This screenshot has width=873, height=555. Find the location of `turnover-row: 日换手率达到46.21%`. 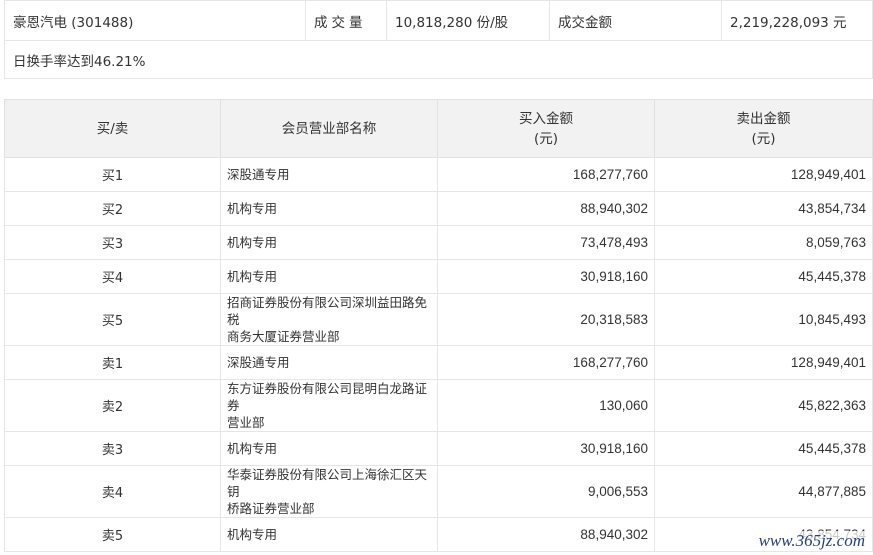

turnover-row: 日换手率达到46.21% is located at coordinates (438, 59).